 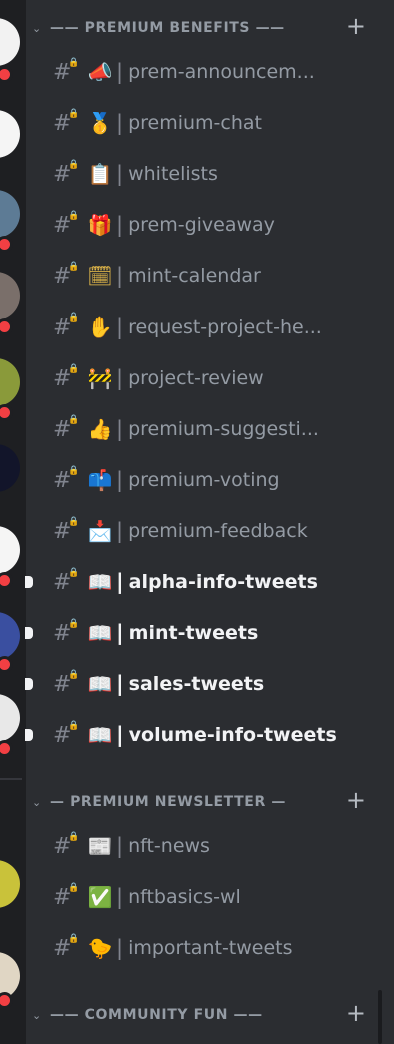 I want to click on channel-sales-tweets: # 🔒 📖 | sales-tweets, so click(x=198, y=684).